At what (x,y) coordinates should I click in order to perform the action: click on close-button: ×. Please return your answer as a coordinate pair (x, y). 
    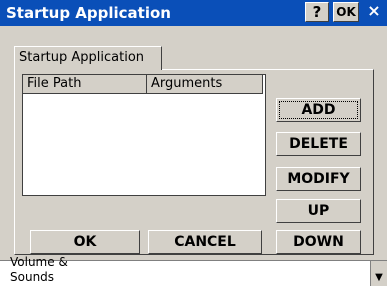
    Looking at the image, I should click on (374, 12).